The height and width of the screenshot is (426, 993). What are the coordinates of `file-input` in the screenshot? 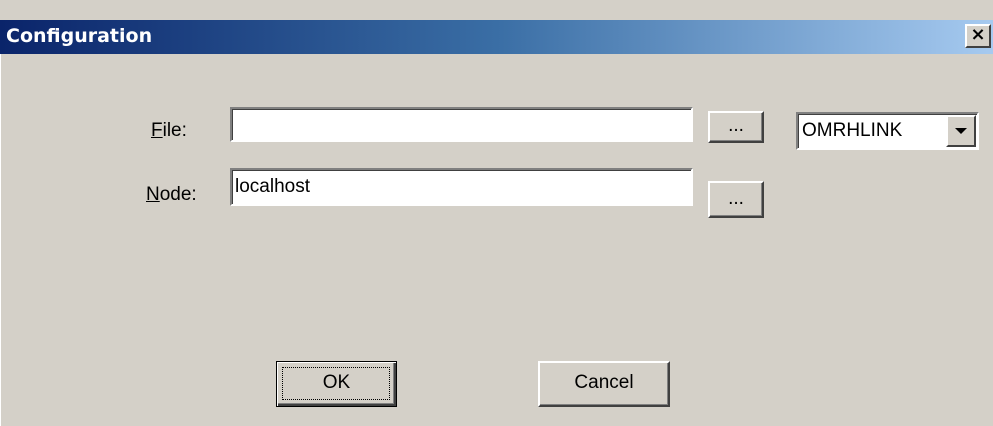 It's located at (461, 124).